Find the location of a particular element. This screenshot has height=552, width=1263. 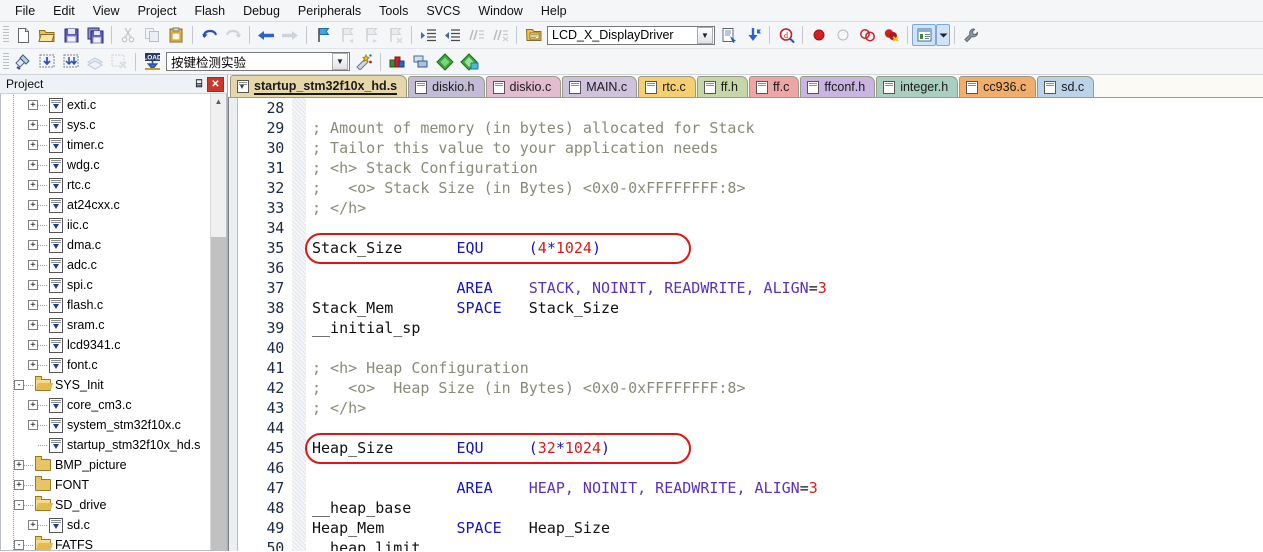

build-button is located at coordinates (47, 62).